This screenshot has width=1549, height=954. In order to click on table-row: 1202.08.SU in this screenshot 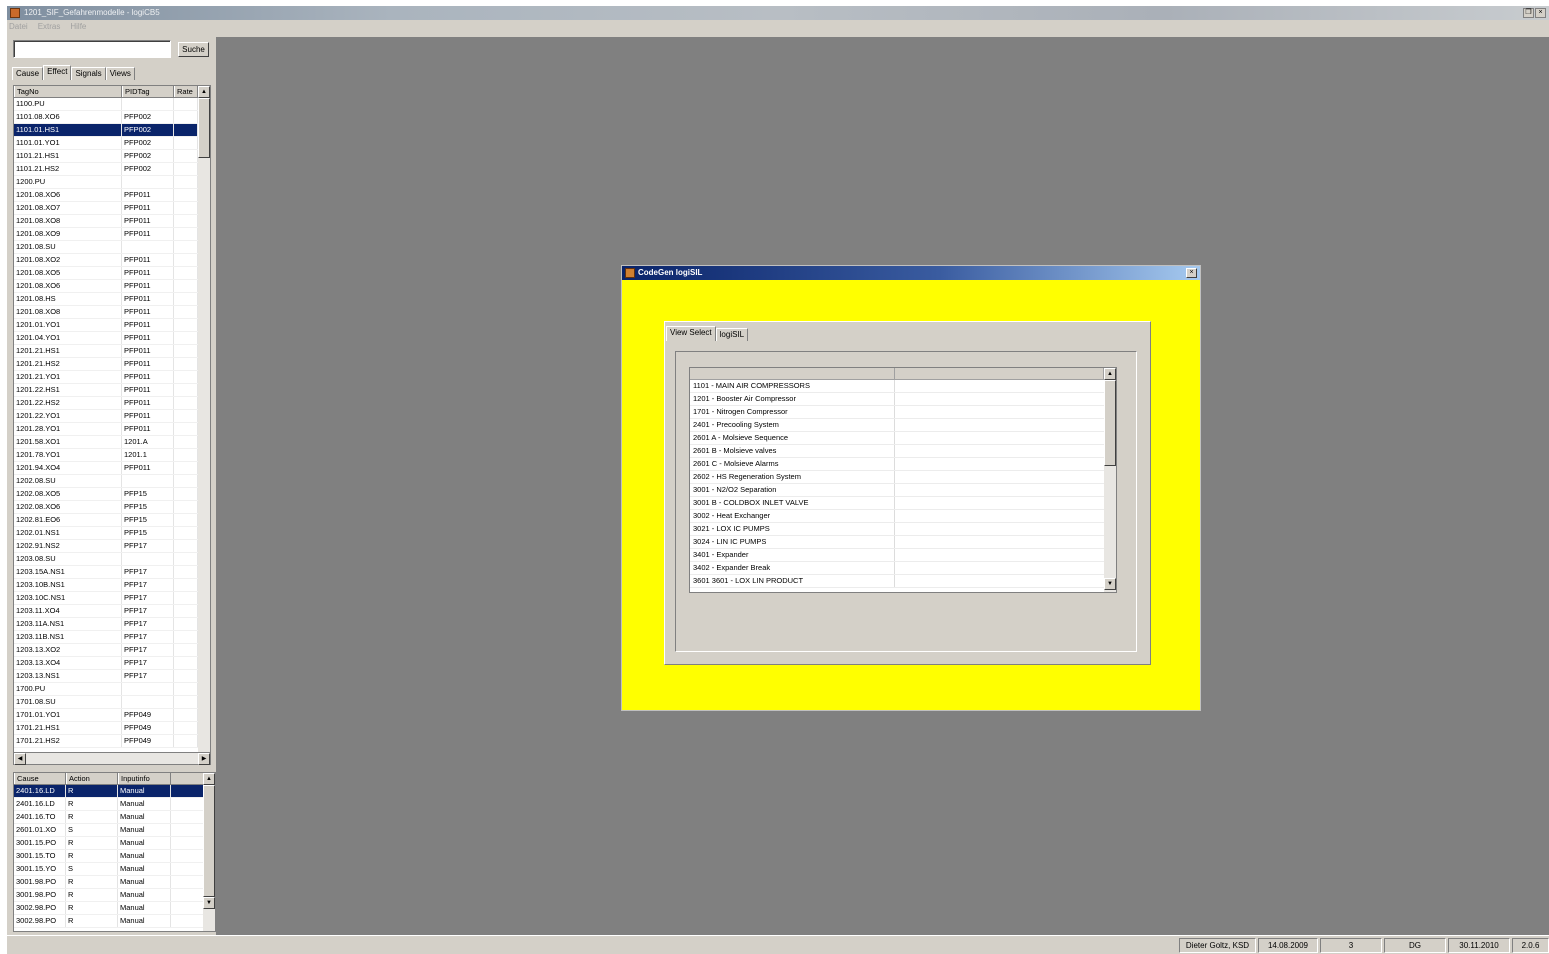, I will do `click(112, 481)`.